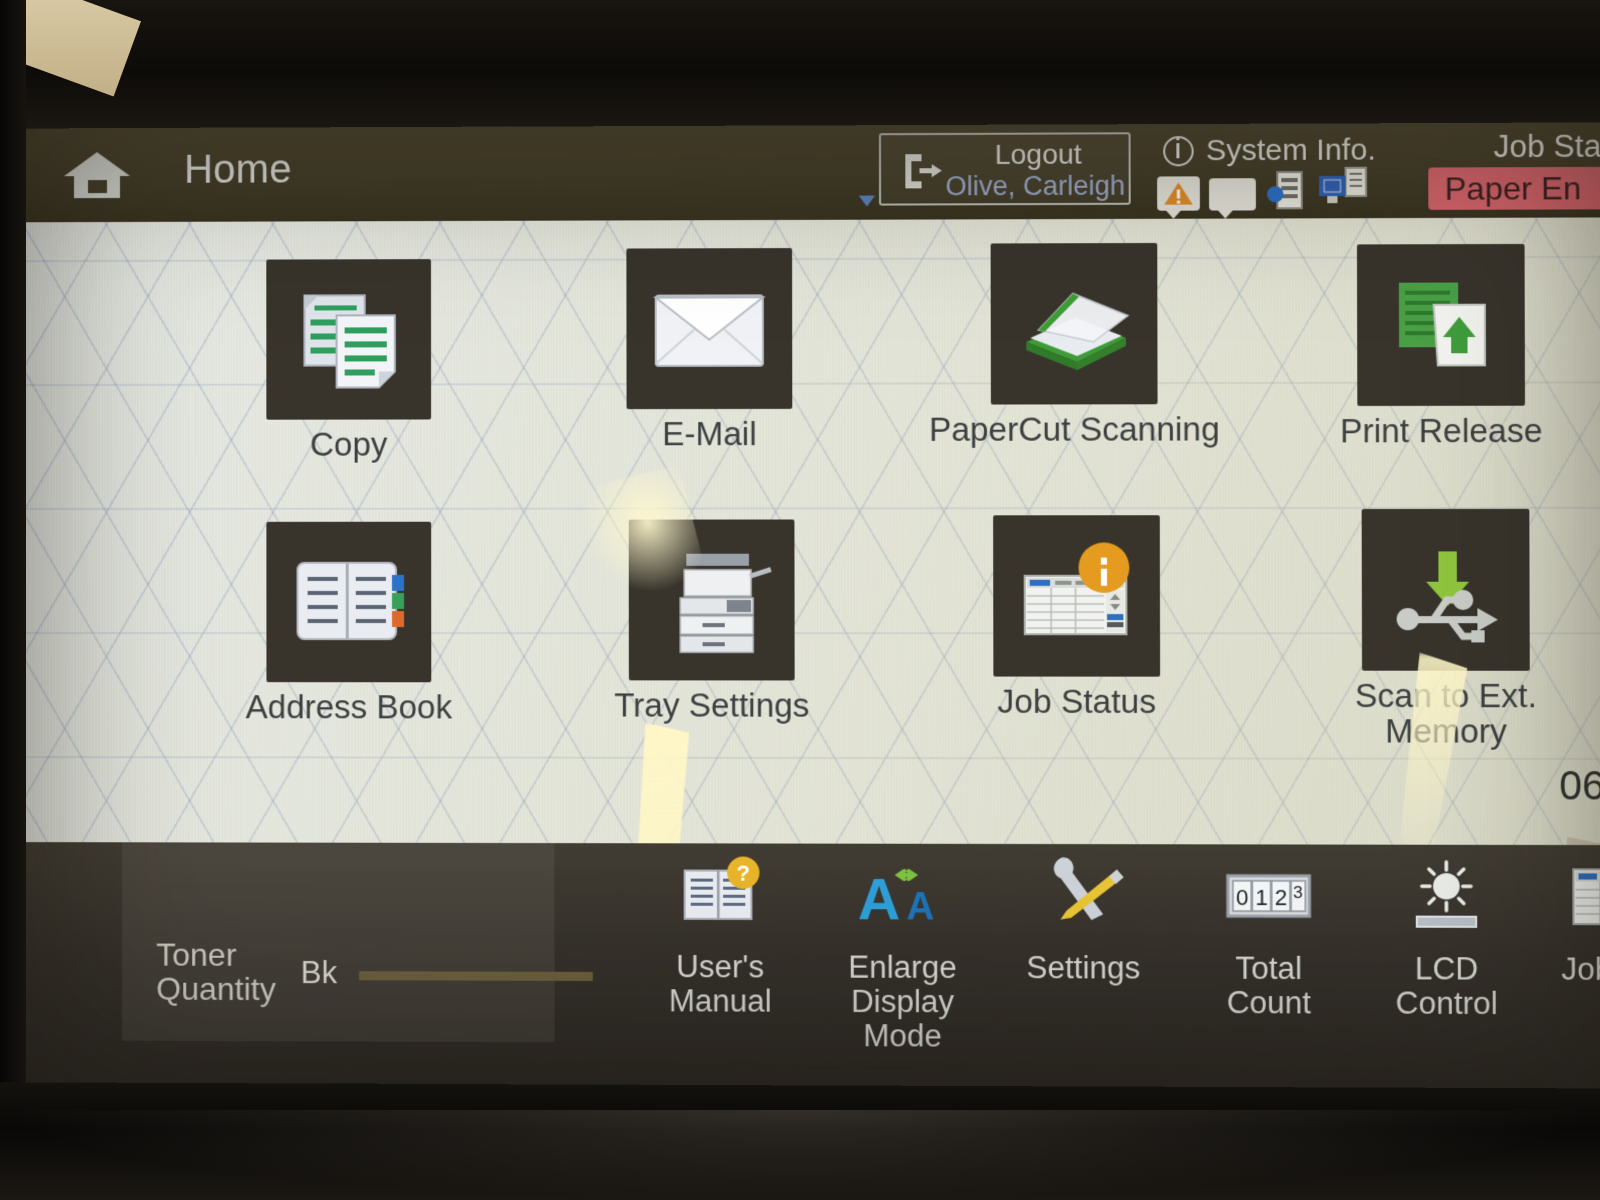 Image resolution: width=1600 pixels, height=1200 pixels. I want to click on status-badge: Paper En, so click(1514, 188).